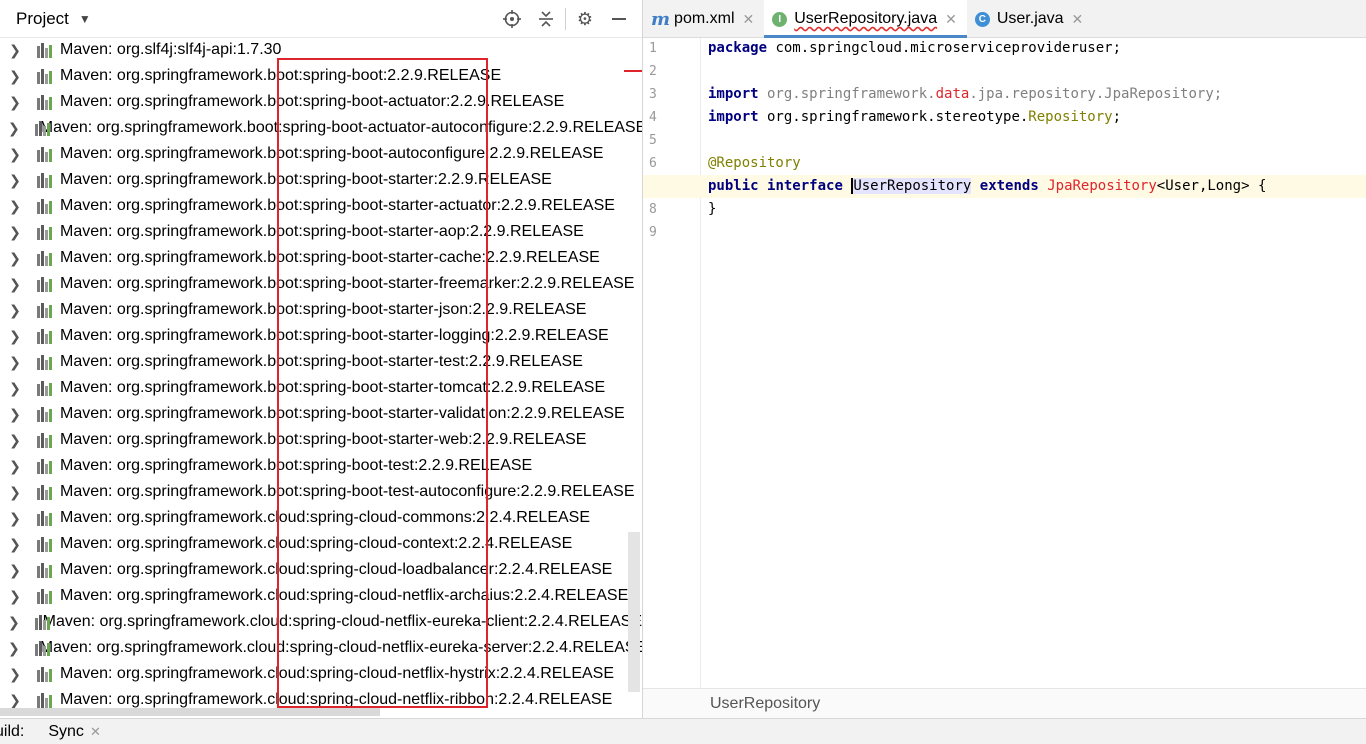 The width and height of the screenshot is (1366, 744). I want to click on line-number: 2, so click(653, 71).